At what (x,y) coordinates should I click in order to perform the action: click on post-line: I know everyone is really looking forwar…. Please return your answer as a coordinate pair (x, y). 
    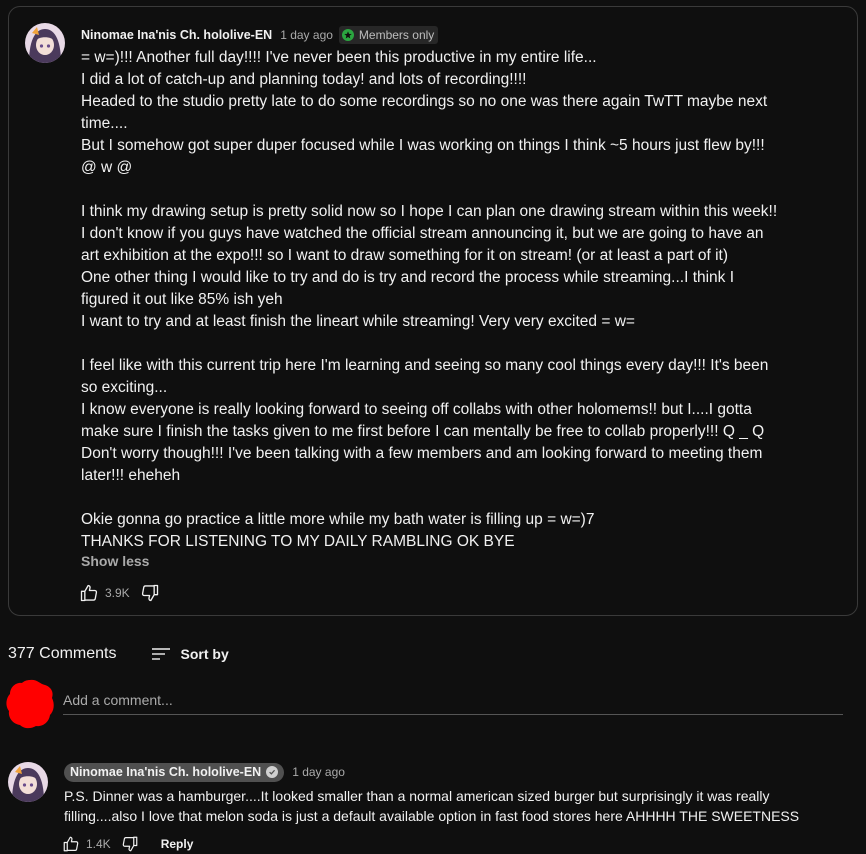
    Looking at the image, I should click on (416, 409).